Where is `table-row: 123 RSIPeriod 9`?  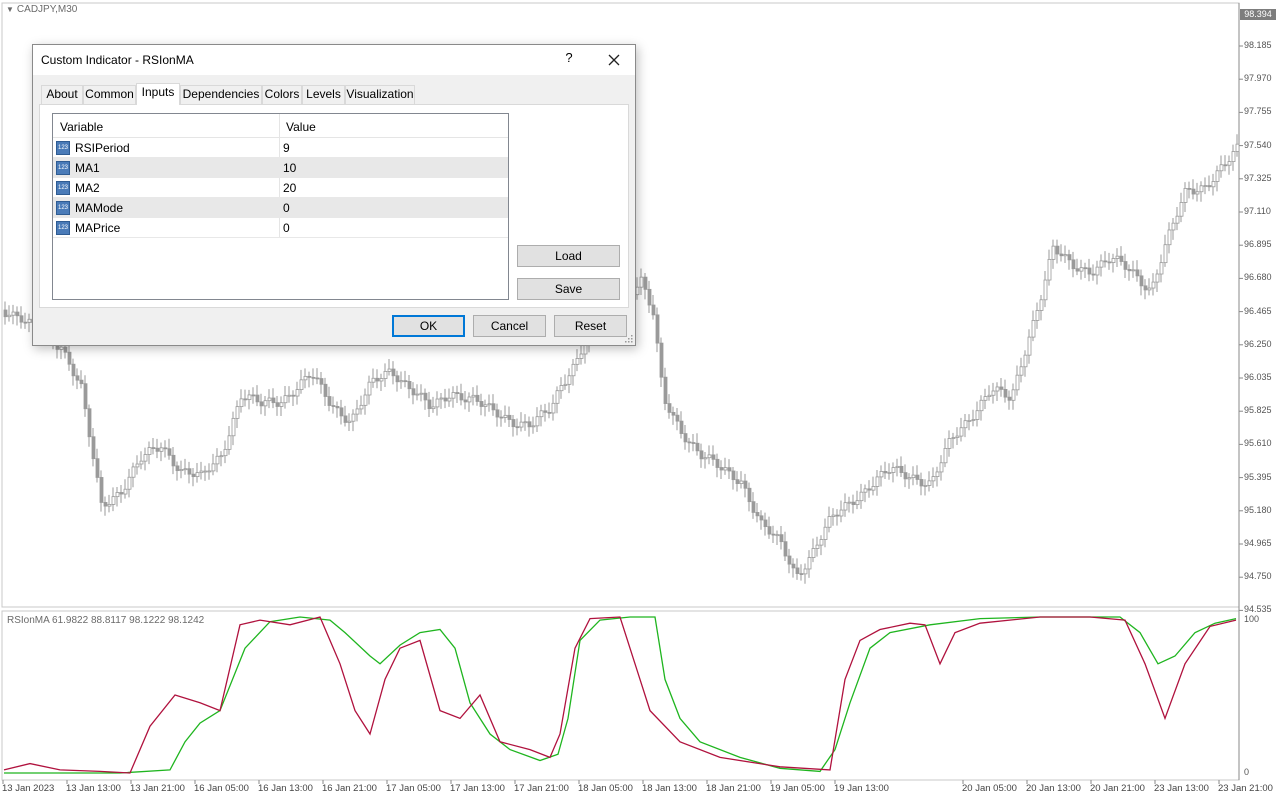
table-row: 123 RSIPeriod 9 is located at coordinates (280, 148).